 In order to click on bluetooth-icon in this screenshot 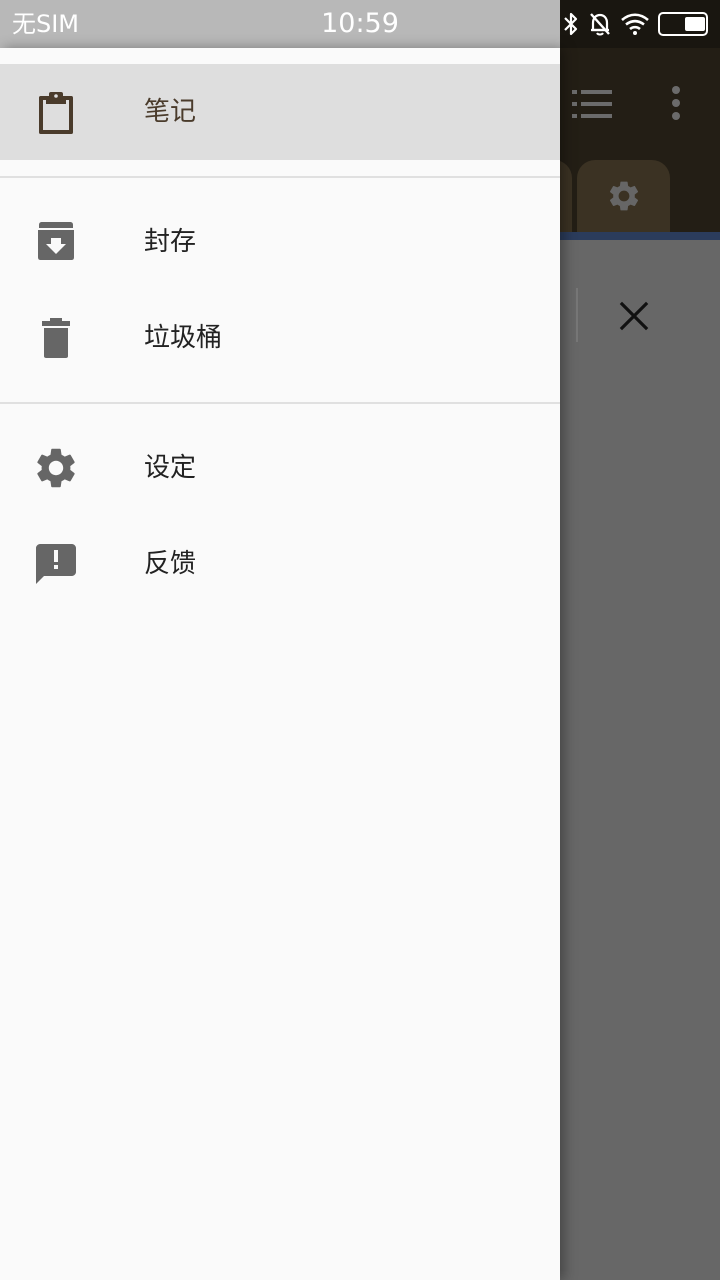, I will do `click(571, 24)`.